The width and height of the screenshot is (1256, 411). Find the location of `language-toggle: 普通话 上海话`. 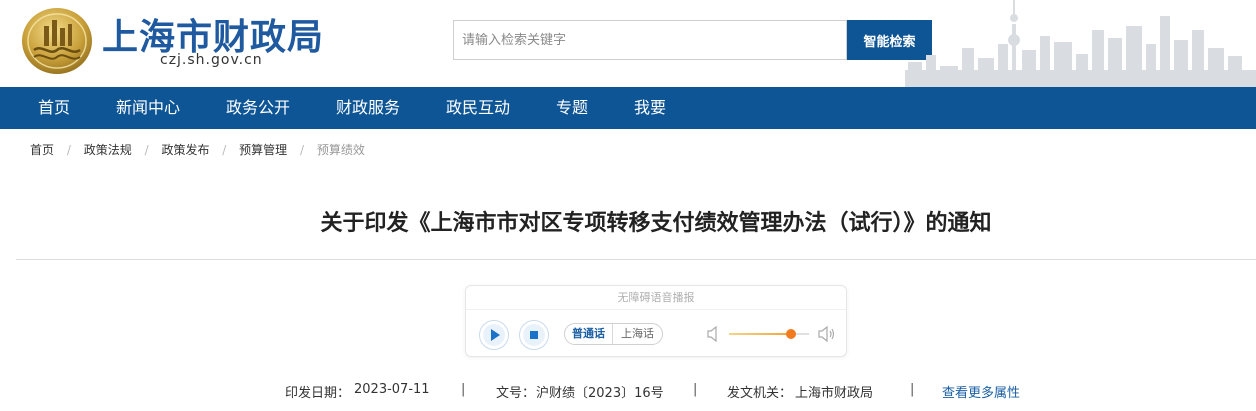

language-toggle: 普通话 上海话 is located at coordinates (613, 334).